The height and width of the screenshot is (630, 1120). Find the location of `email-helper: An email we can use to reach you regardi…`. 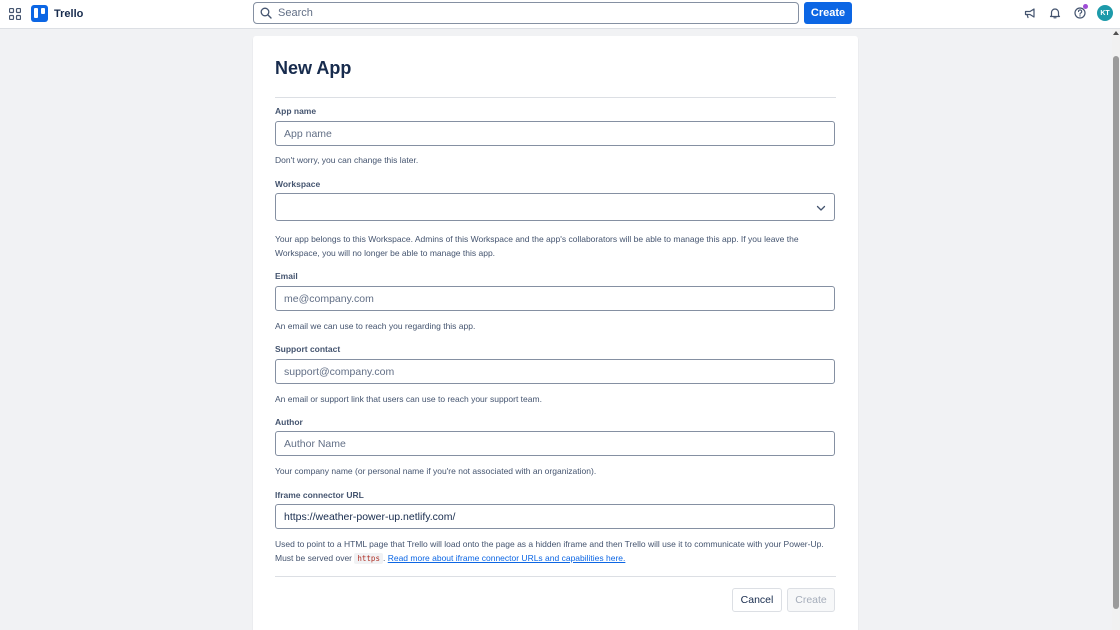

email-helper: An email we can use to reach you regardi… is located at coordinates (375, 326).